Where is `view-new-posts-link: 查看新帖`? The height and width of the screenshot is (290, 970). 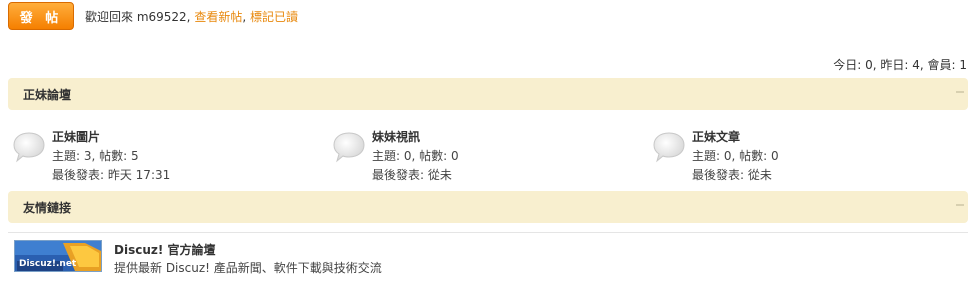
view-new-posts-link: 查看新帖 is located at coordinates (218, 17).